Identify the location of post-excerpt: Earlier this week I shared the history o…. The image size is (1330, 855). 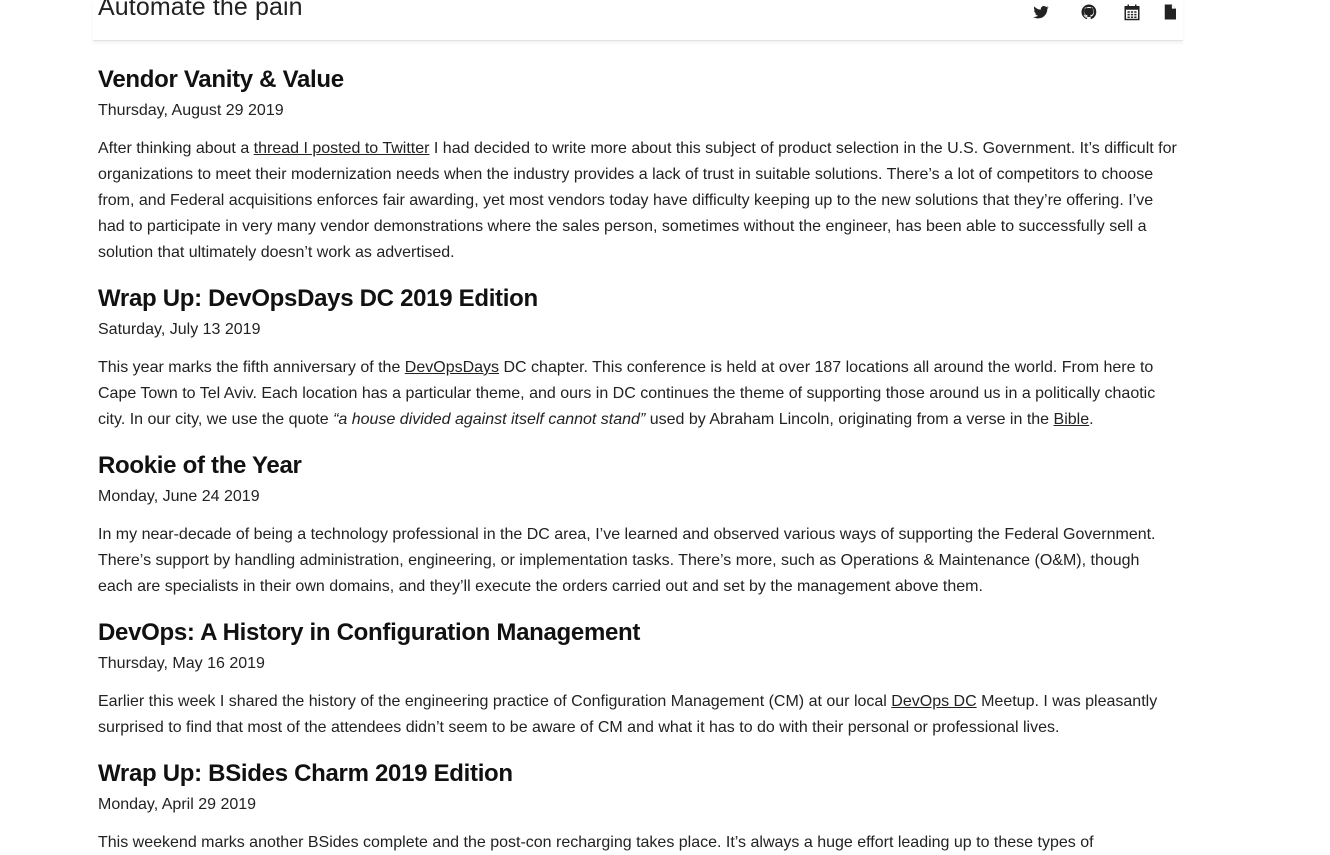
(638, 715).